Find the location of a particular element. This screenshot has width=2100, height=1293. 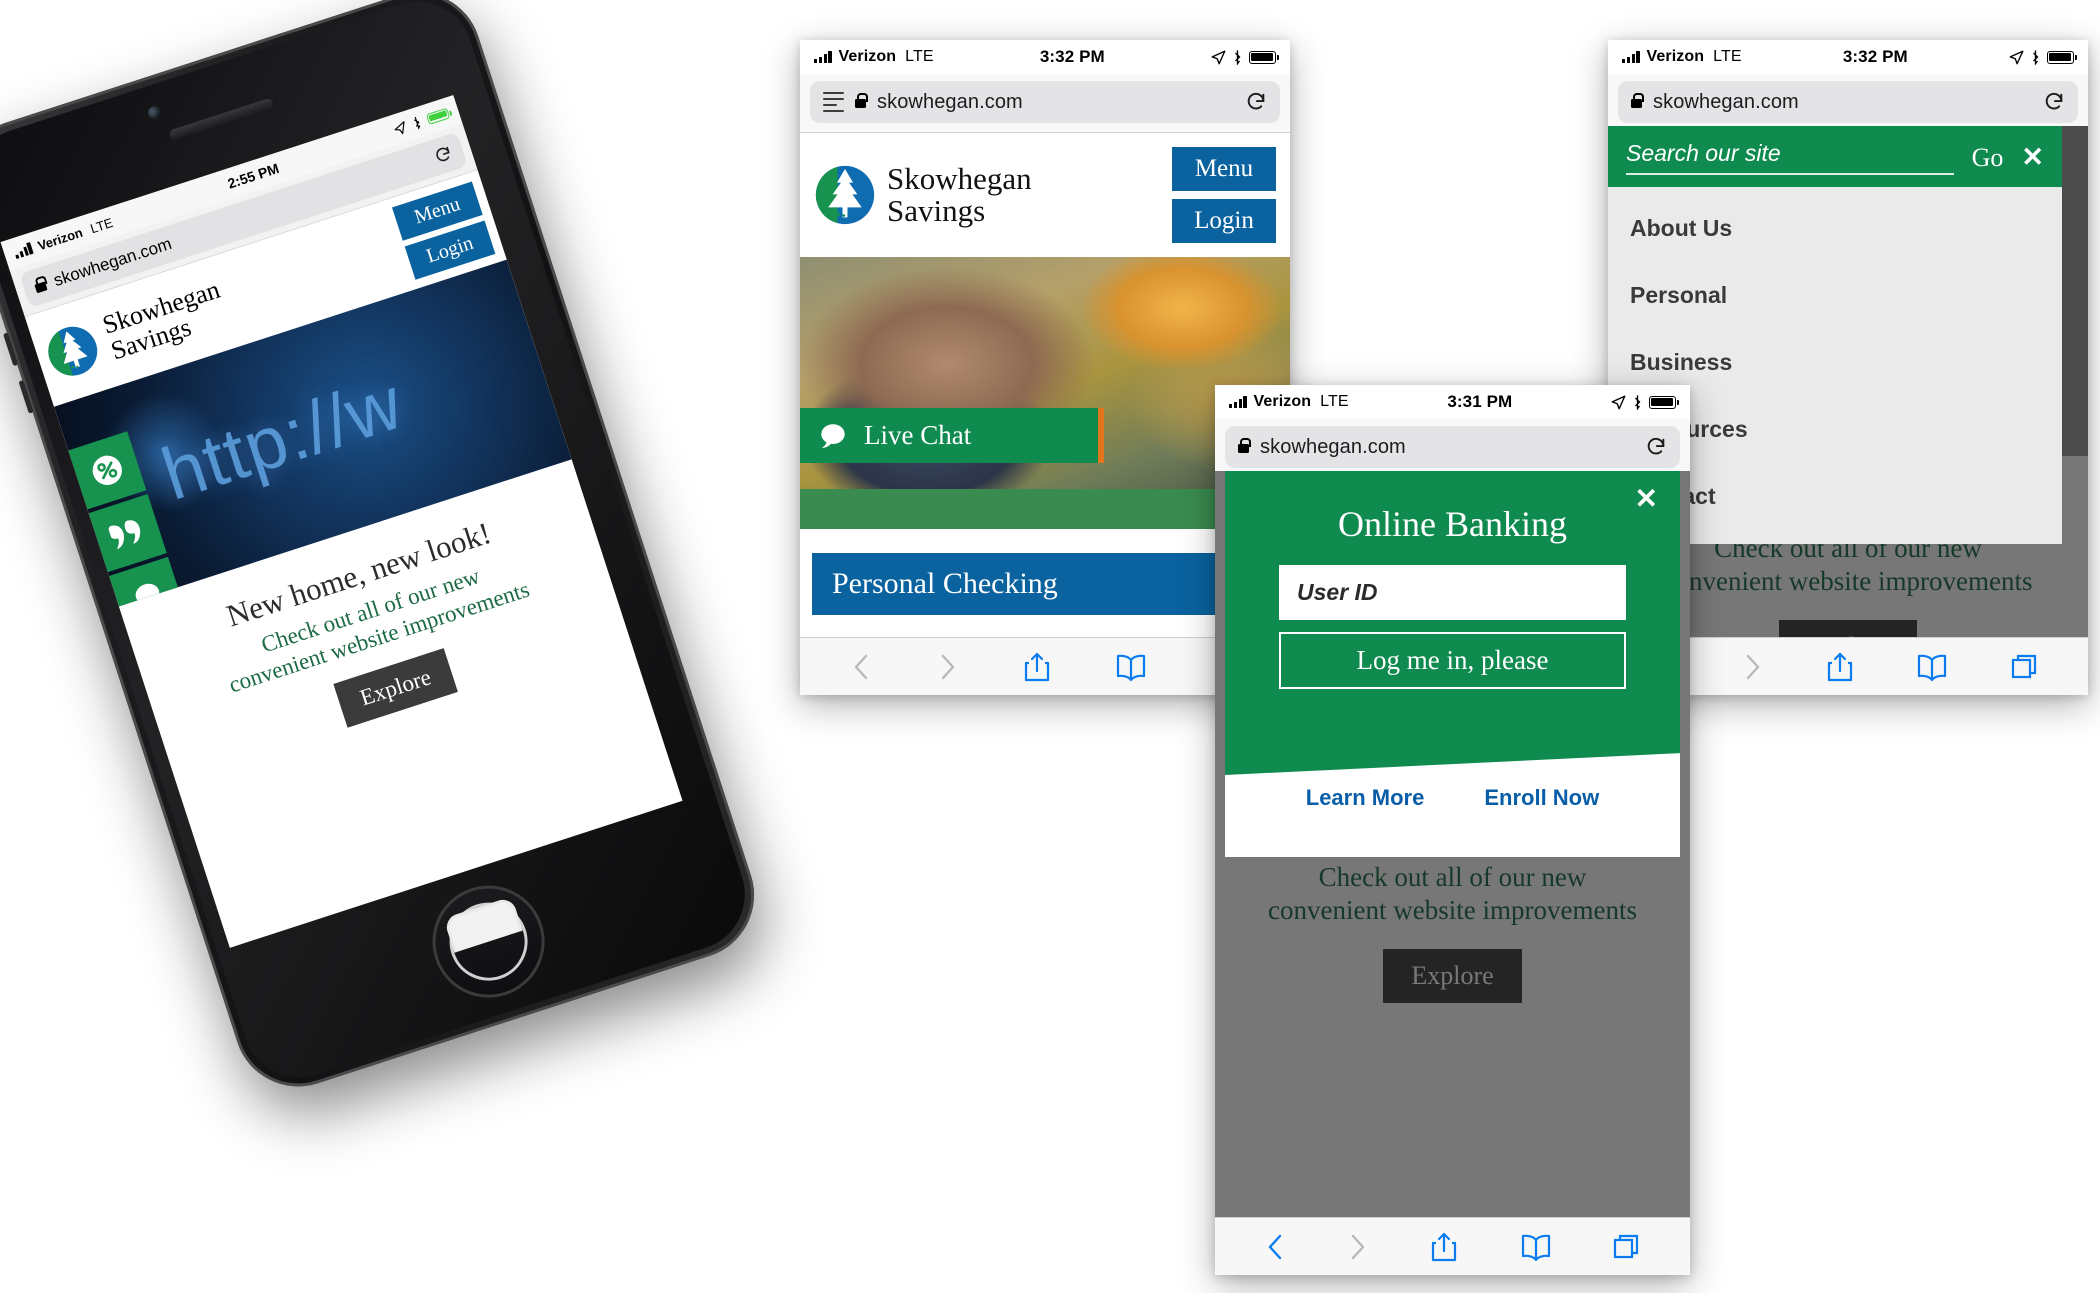

brand-line-2: Savings is located at coordinates (936, 210).